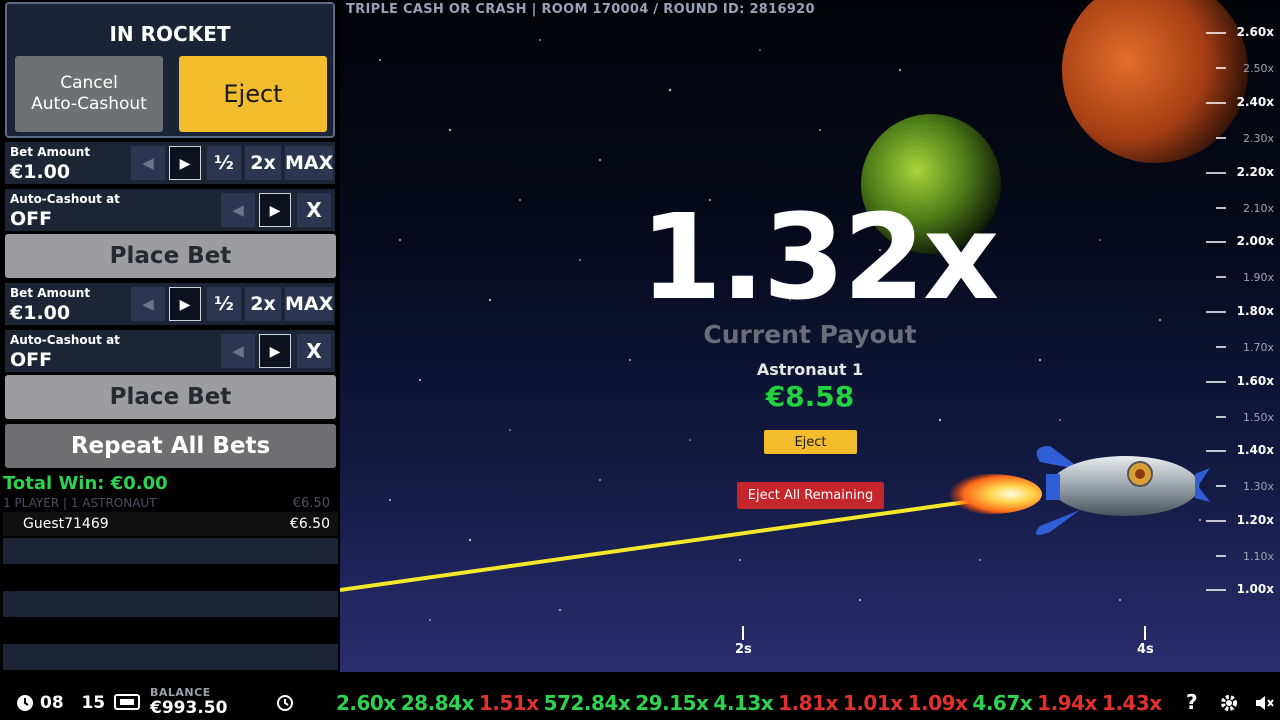 This screenshot has width=1280, height=720. I want to click on settings-gear-icon, so click(1229, 703).